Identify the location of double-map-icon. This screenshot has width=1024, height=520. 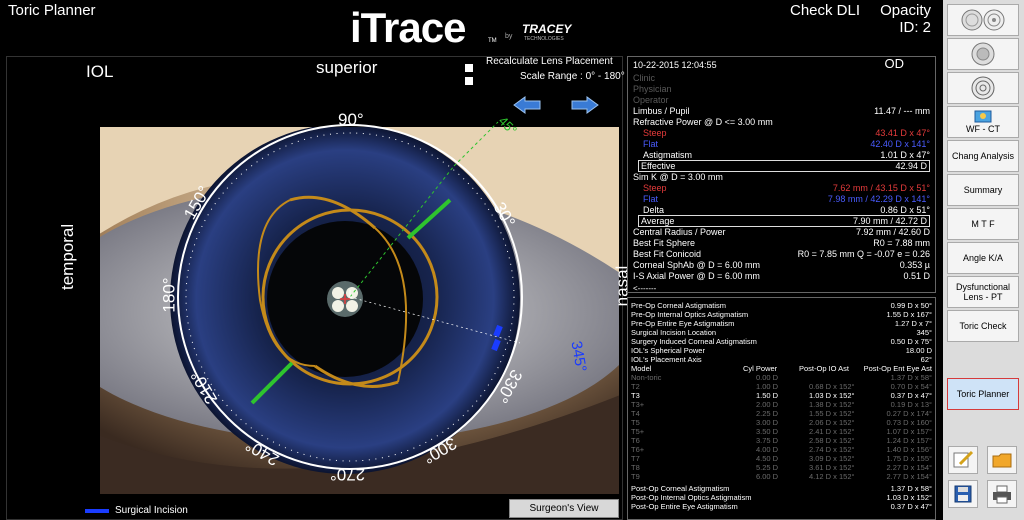
(983, 20).